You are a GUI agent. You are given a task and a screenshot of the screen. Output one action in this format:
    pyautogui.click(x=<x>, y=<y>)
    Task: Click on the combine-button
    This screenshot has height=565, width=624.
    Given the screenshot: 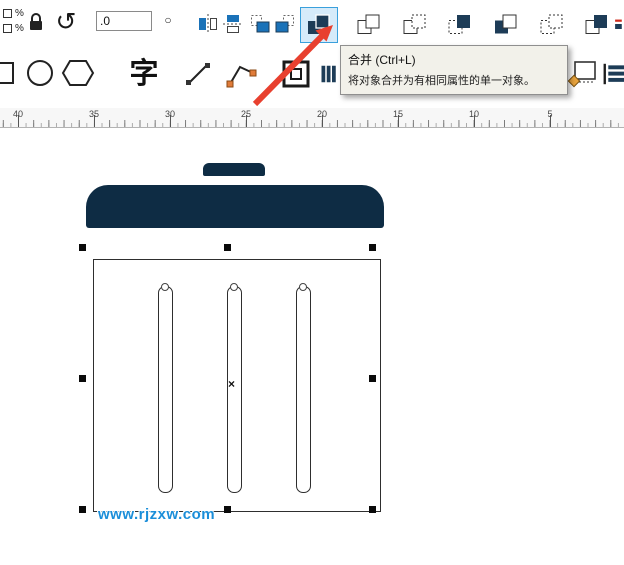 What is the action you would take?
    pyautogui.click(x=319, y=25)
    